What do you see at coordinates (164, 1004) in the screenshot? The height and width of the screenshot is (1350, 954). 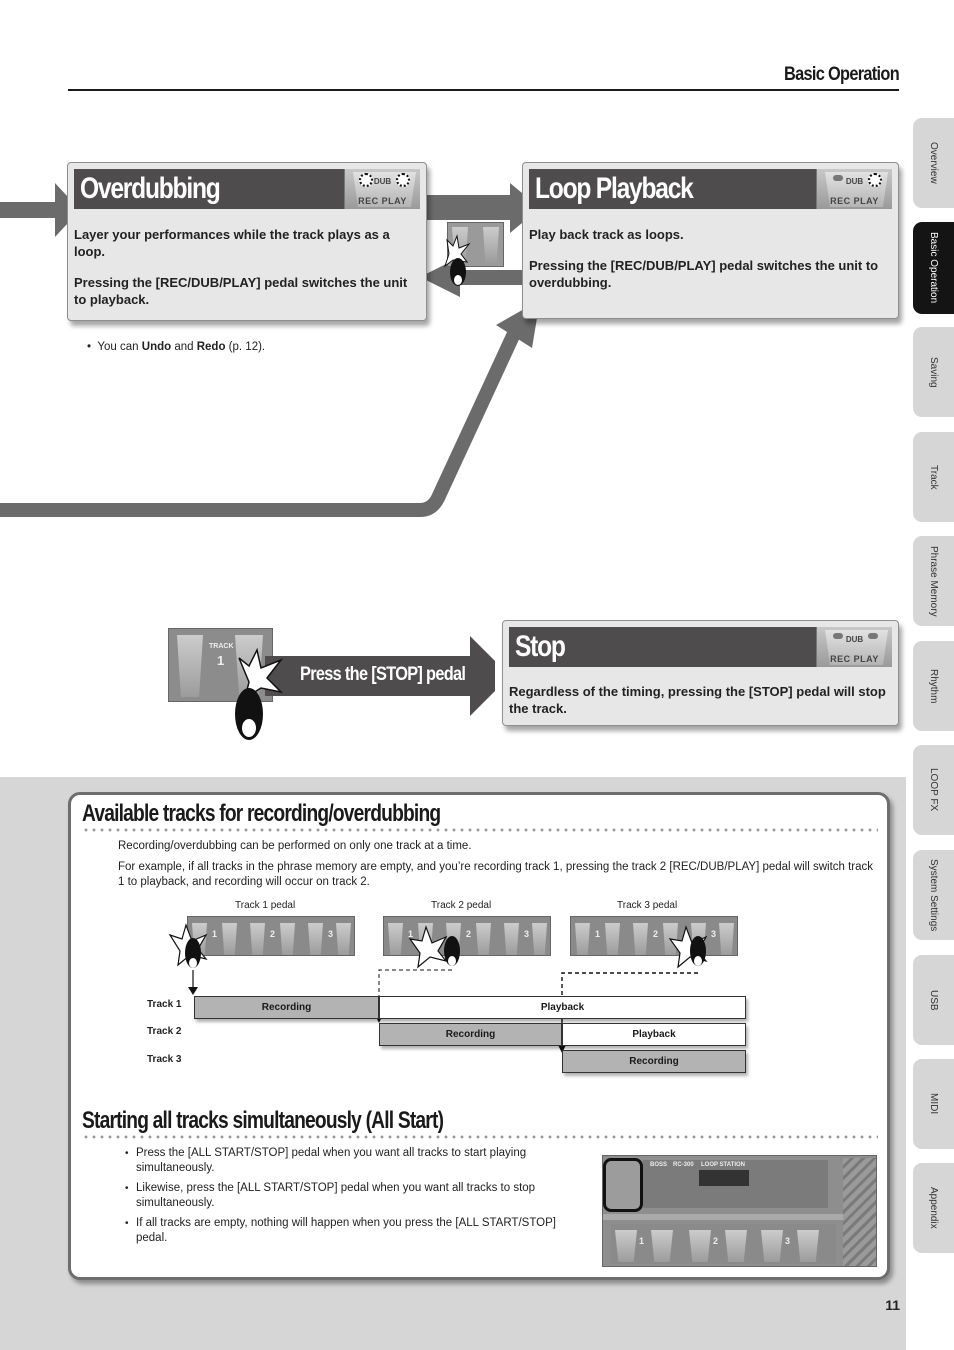 I see `track-1-label: Track 1` at bounding box center [164, 1004].